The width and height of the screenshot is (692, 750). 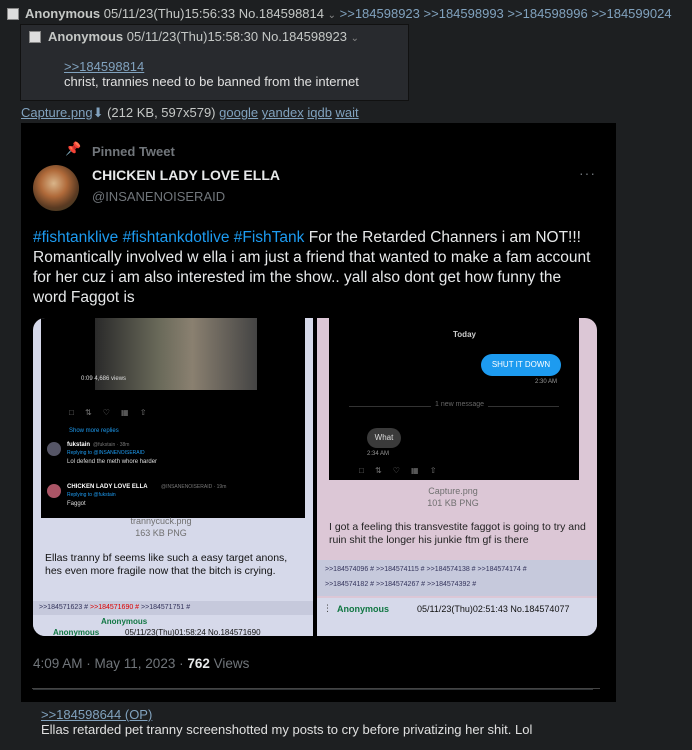 What do you see at coordinates (13, 14) in the screenshot?
I see `post-checkbox` at bounding box center [13, 14].